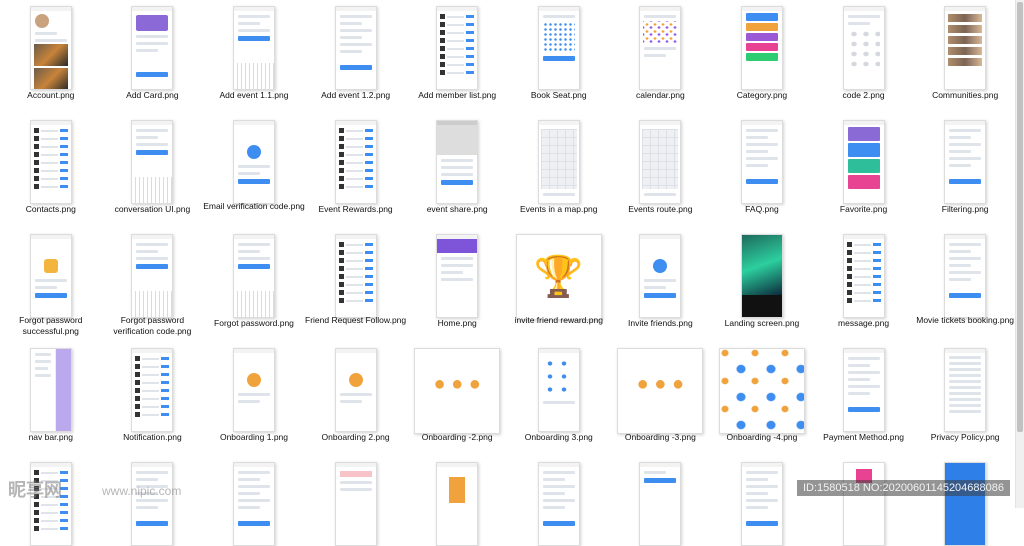 The width and height of the screenshot is (1024, 546). What do you see at coordinates (1020, 217) in the screenshot?
I see `scrollbar-thumb` at bounding box center [1020, 217].